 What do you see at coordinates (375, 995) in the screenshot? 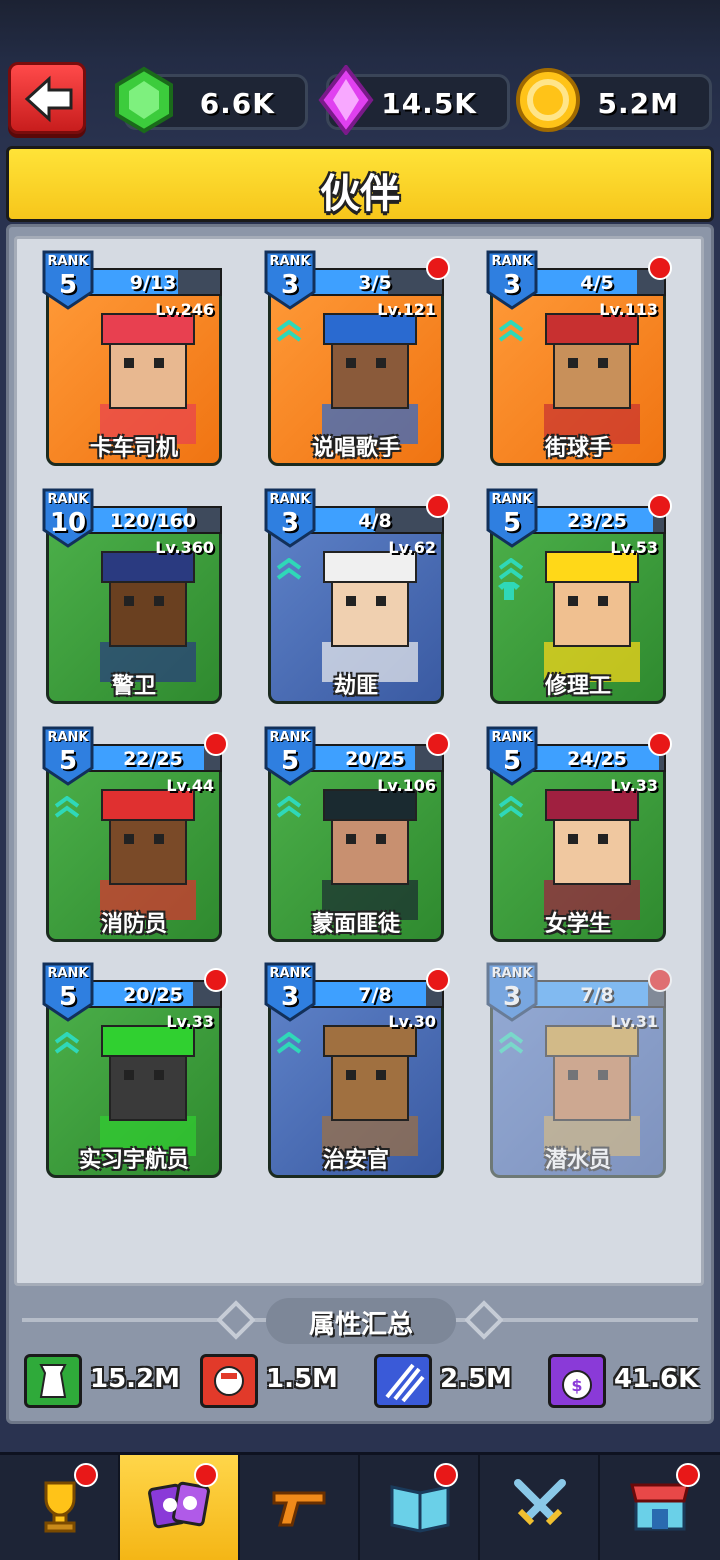
I see `partner-progress-text: 7/8` at bounding box center [375, 995].